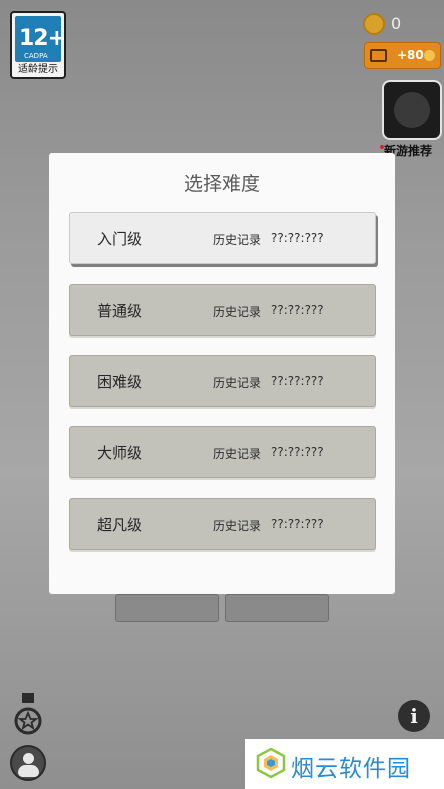 This screenshot has height=789, width=444. I want to click on watermark-text: 烟云软件园, so click(351, 769).